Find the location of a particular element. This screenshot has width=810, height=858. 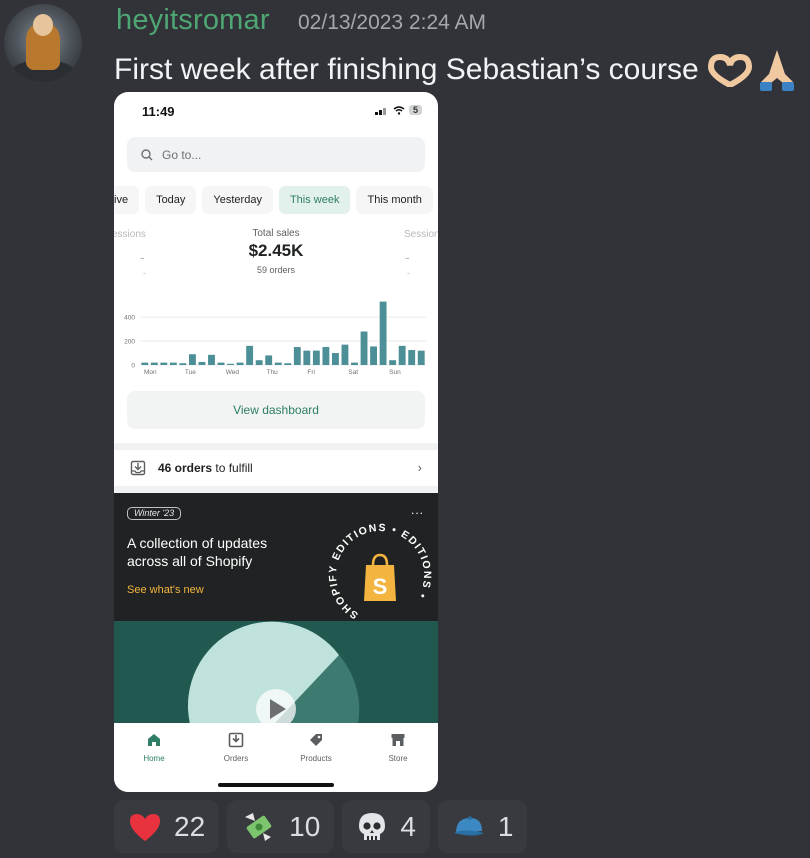

battery-indicator: 5 is located at coordinates (415, 110).